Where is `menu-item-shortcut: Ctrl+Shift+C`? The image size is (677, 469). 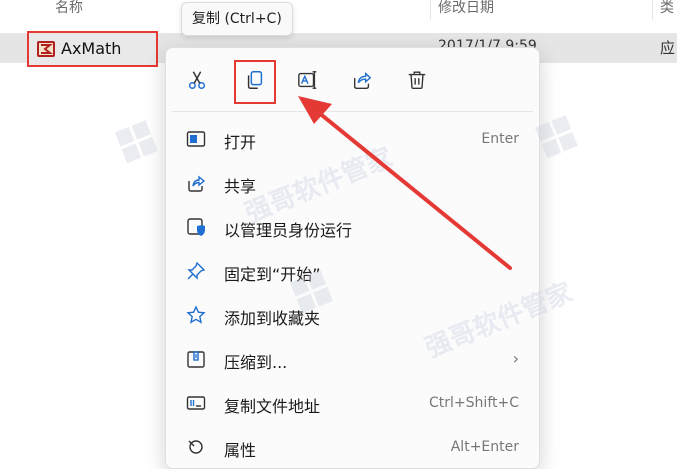 menu-item-shortcut: Ctrl+Shift+C is located at coordinates (474, 403).